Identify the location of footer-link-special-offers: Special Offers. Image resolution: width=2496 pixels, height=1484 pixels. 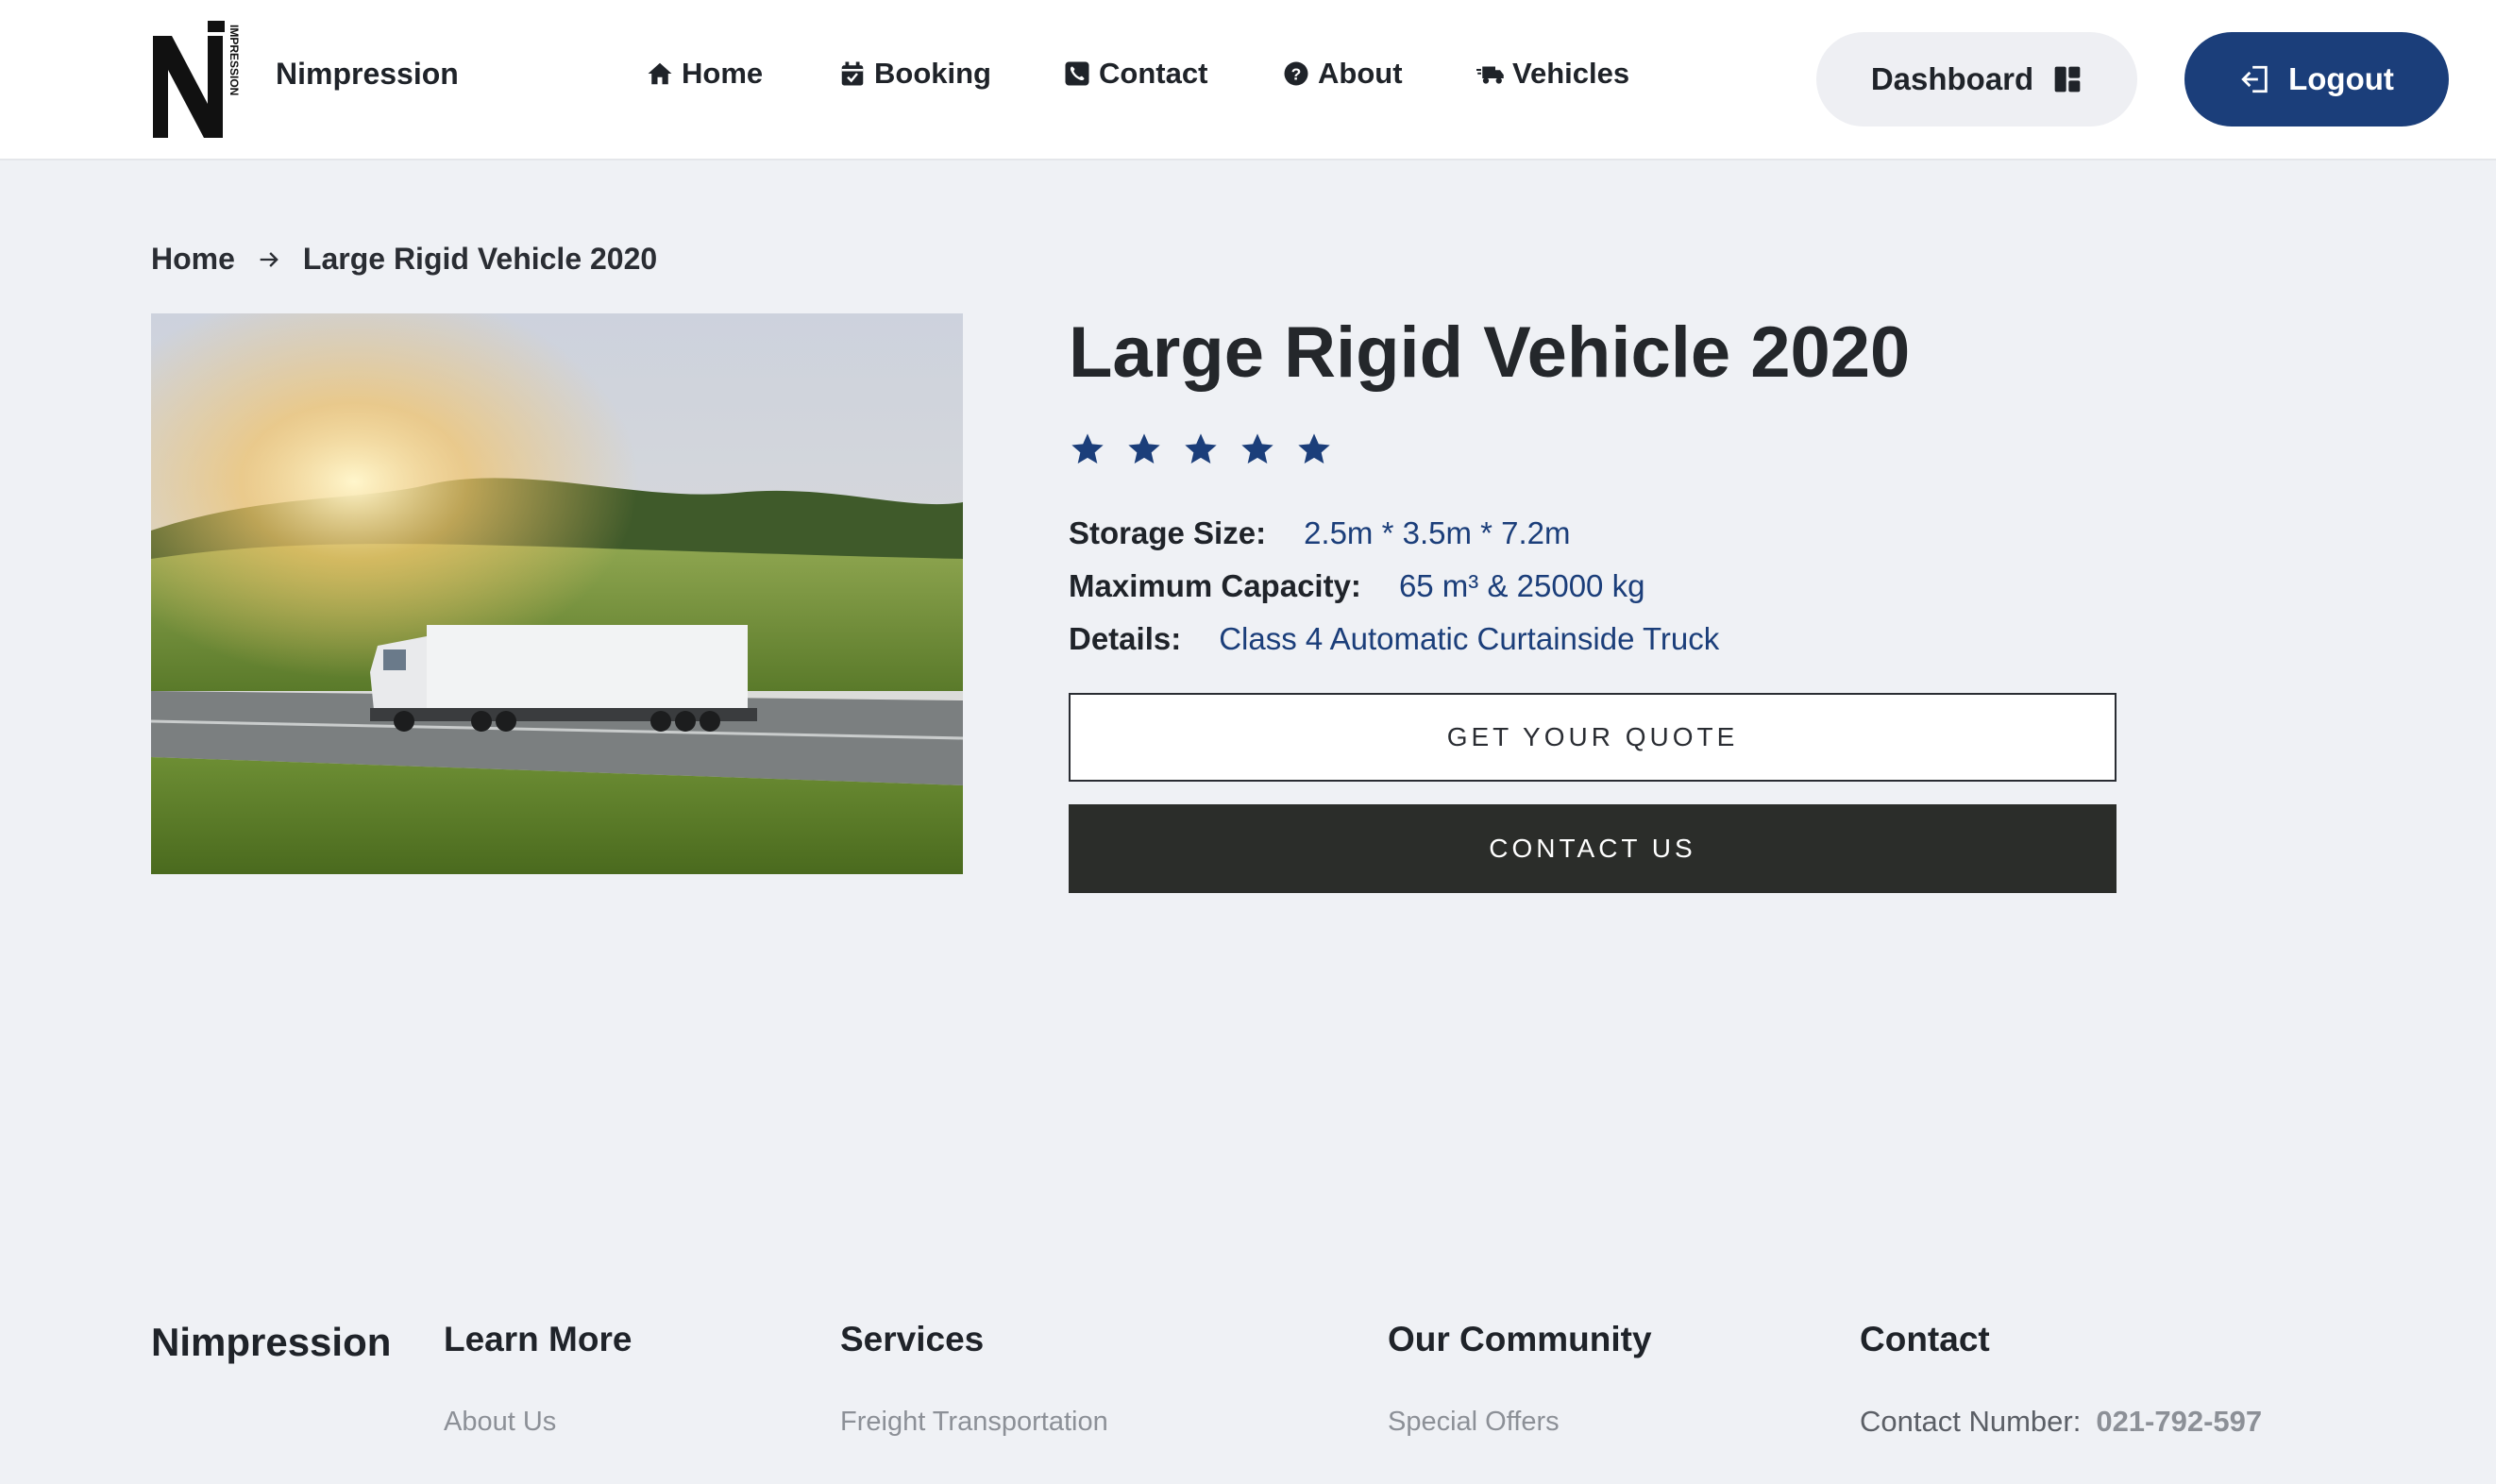
(1474, 1422).